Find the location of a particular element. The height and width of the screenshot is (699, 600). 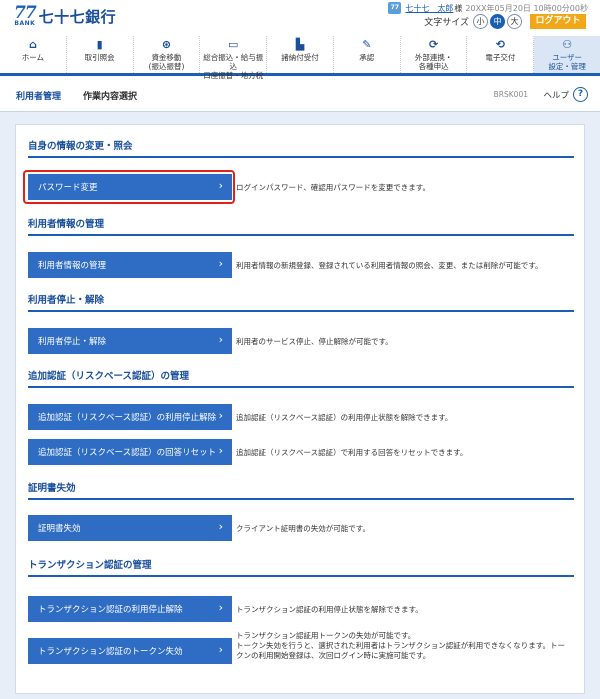

transaction-token-revoke-button: トランザクション認証のトークン失効 › is located at coordinates (130, 651).